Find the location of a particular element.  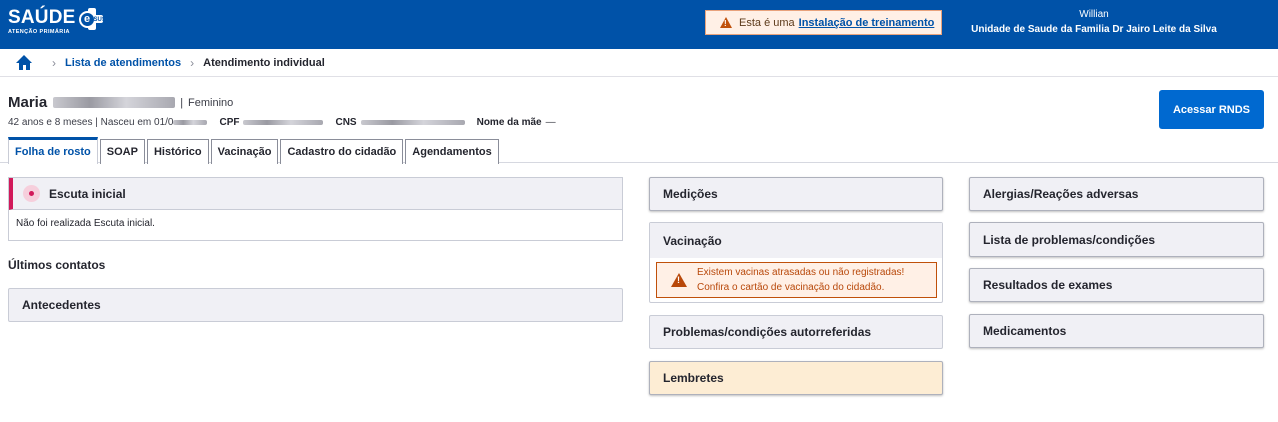

alergias-panel: Alergias/Reações adversas is located at coordinates (1116, 194).